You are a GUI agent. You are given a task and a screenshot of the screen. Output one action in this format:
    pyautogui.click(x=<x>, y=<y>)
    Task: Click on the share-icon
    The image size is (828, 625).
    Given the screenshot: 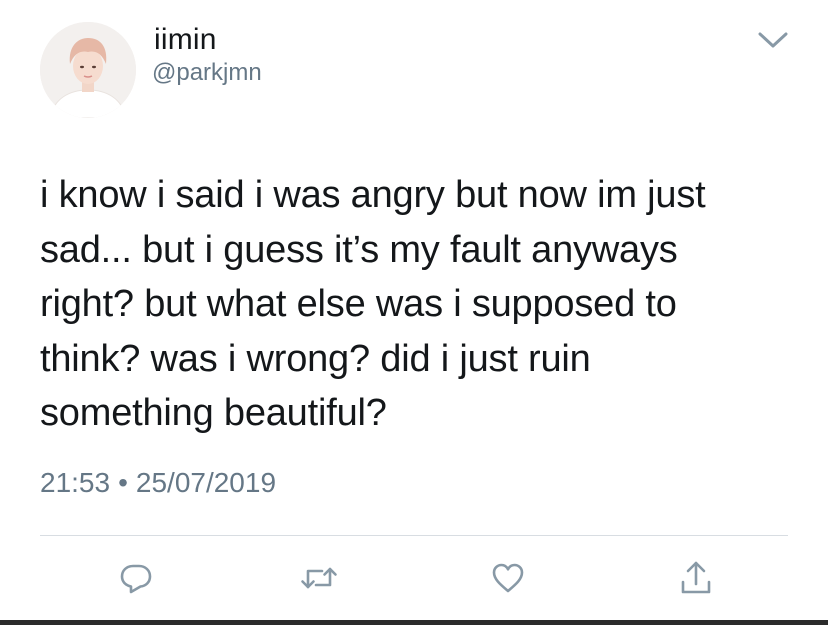 What is the action you would take?
    pyautogui.click(x=696, y=577)
    